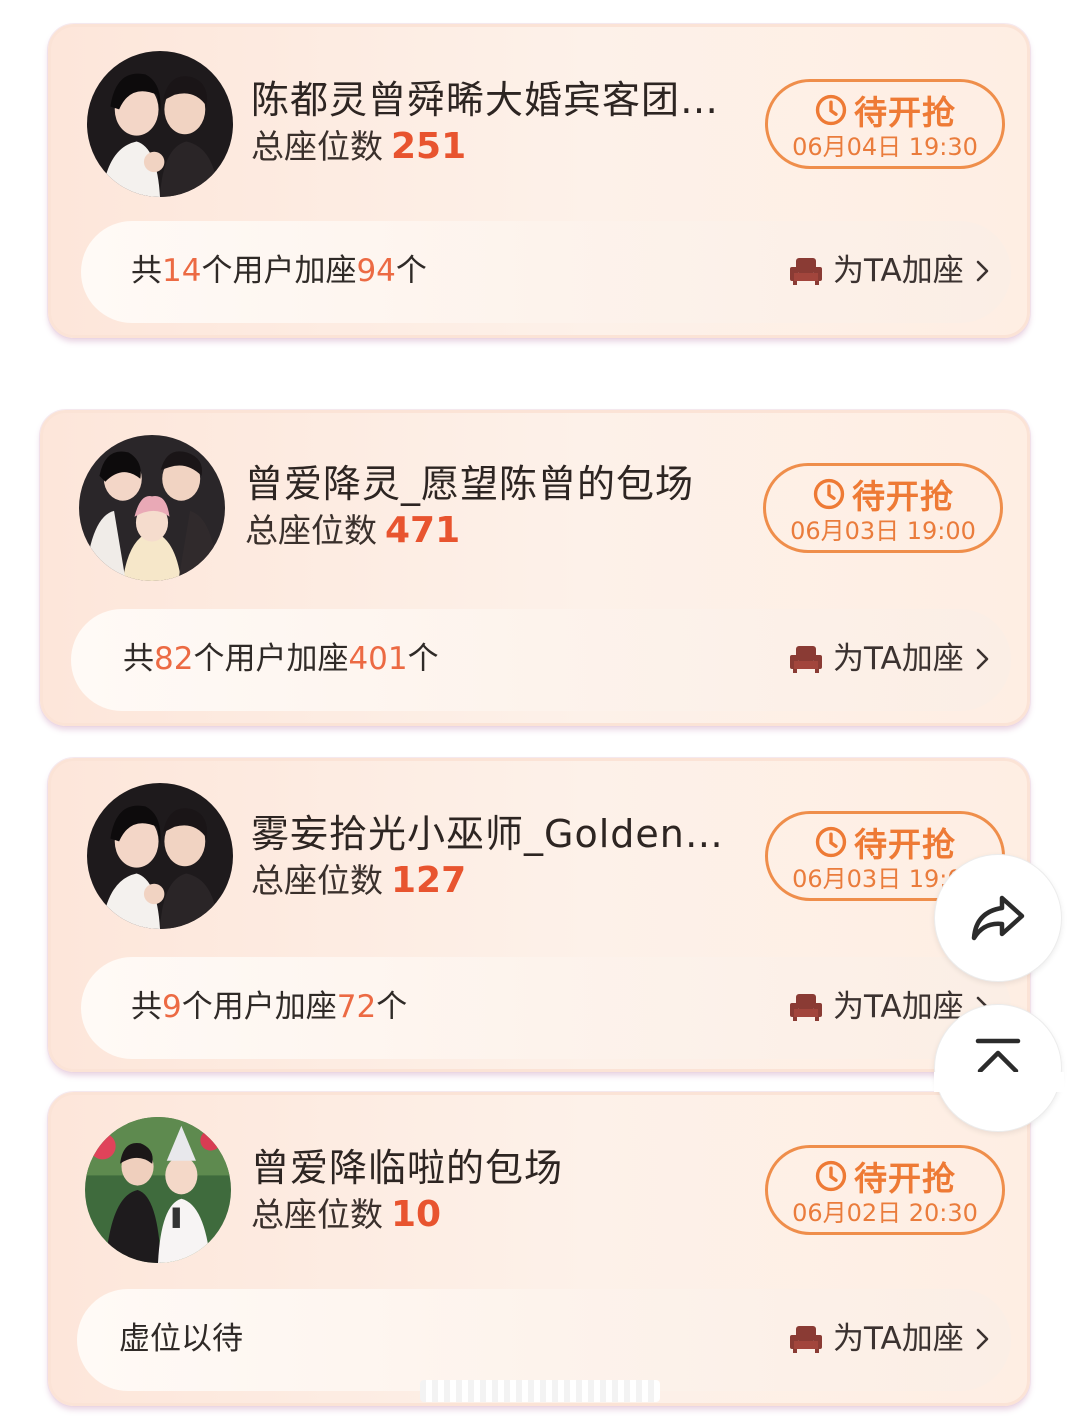 This screenshot has height=1418, width=1080. Describe the element at coordinates (998, 1056) in the screenshot. I see `back-to-top-icon` at that location.